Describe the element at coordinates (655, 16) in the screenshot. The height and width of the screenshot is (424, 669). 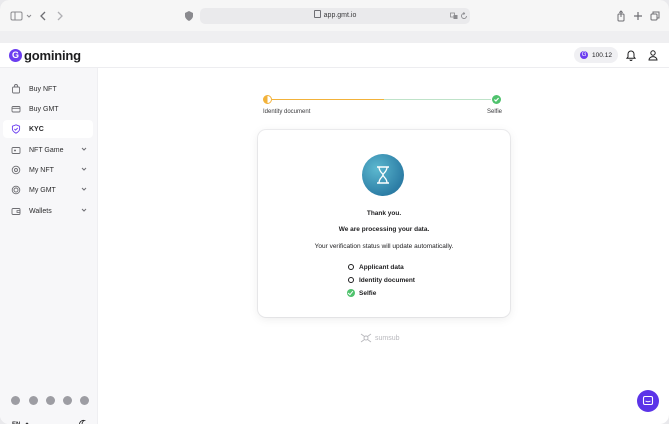
I see `tab-overview-icon` at that location.